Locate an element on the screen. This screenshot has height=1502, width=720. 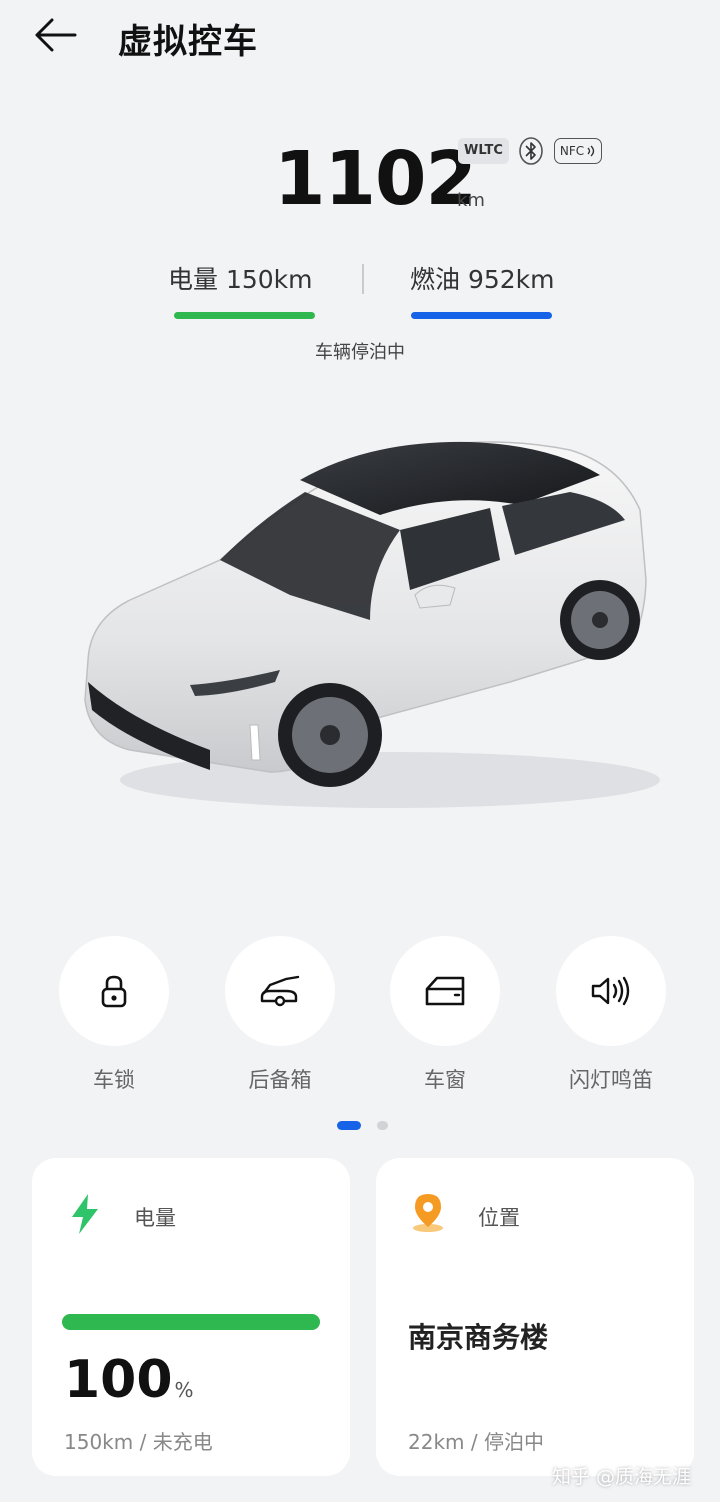
horn-action-circle is located at coordinates (611, 991).